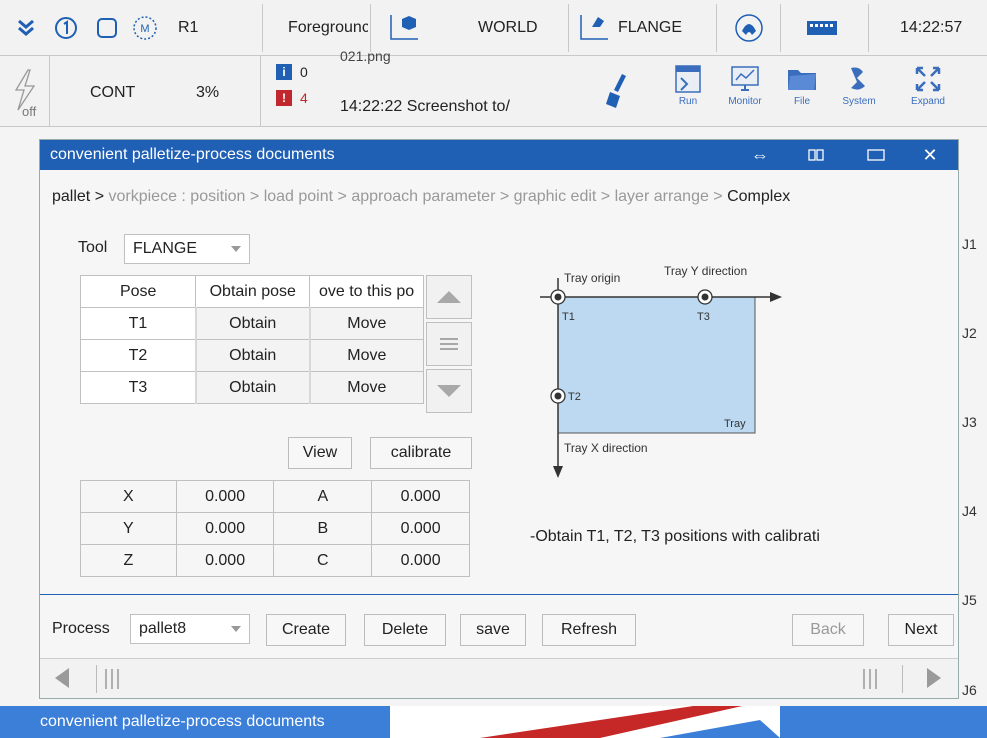  Describe the element at coordinates (969, 244) in the screenshot. I see `joint-label-j1: J1` at that location.